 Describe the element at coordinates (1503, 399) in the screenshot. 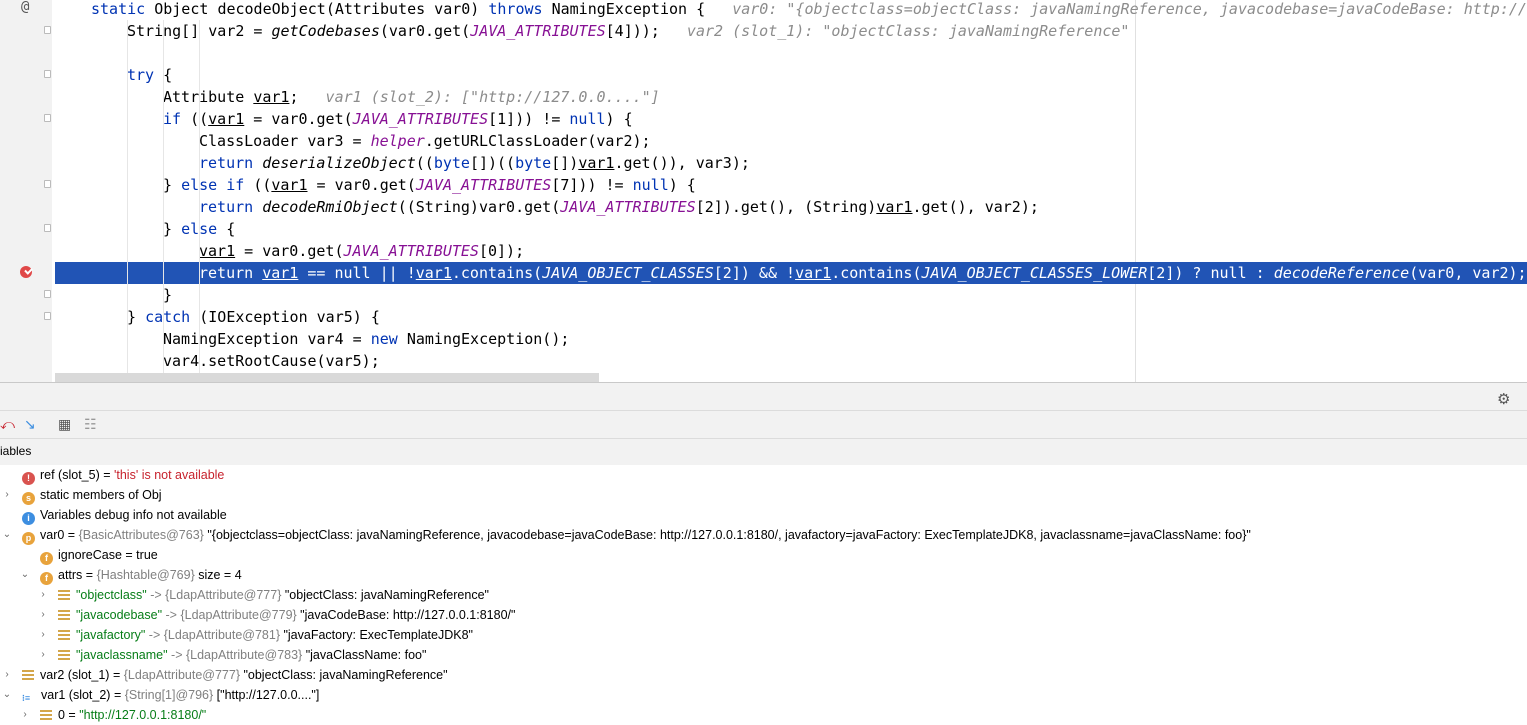

I see `gear-icon: ⚙` at that location.